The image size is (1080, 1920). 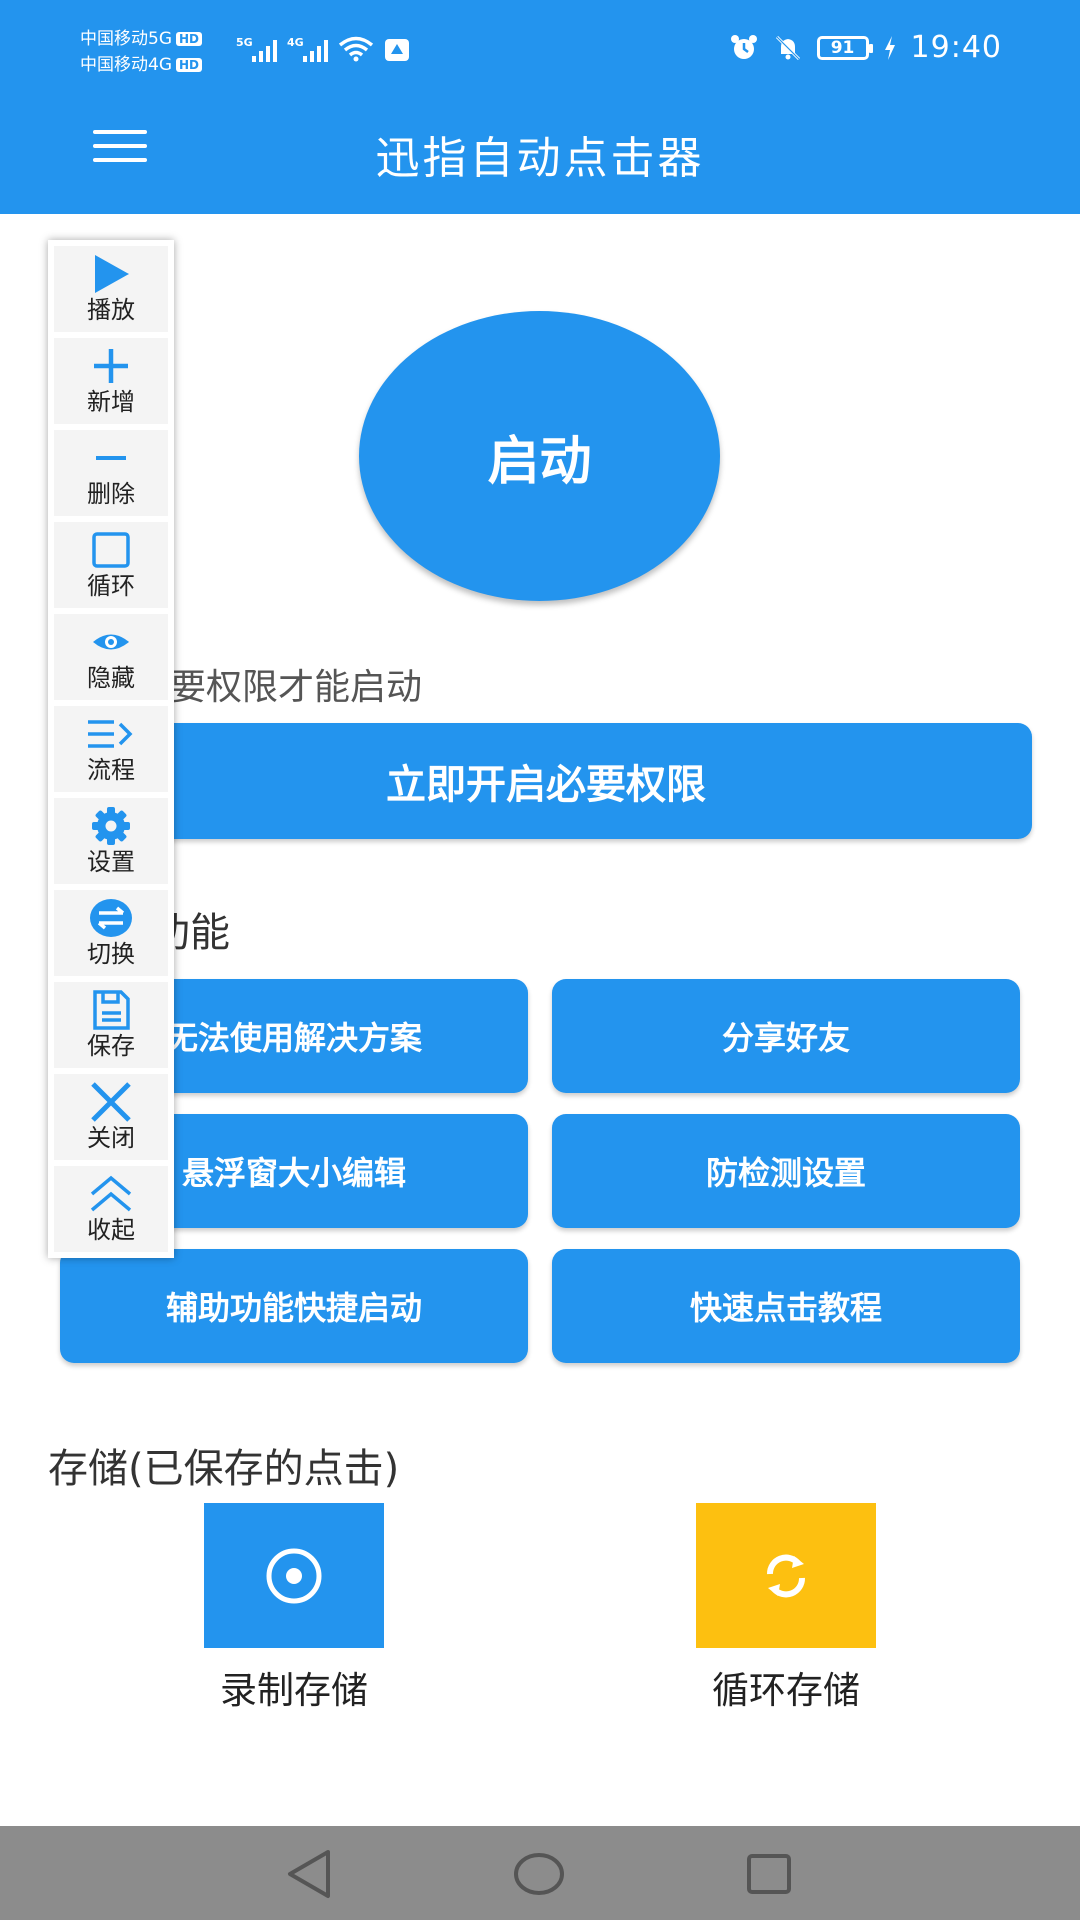 I want to click on home-circle-icon, so click(x=539, y=1874).